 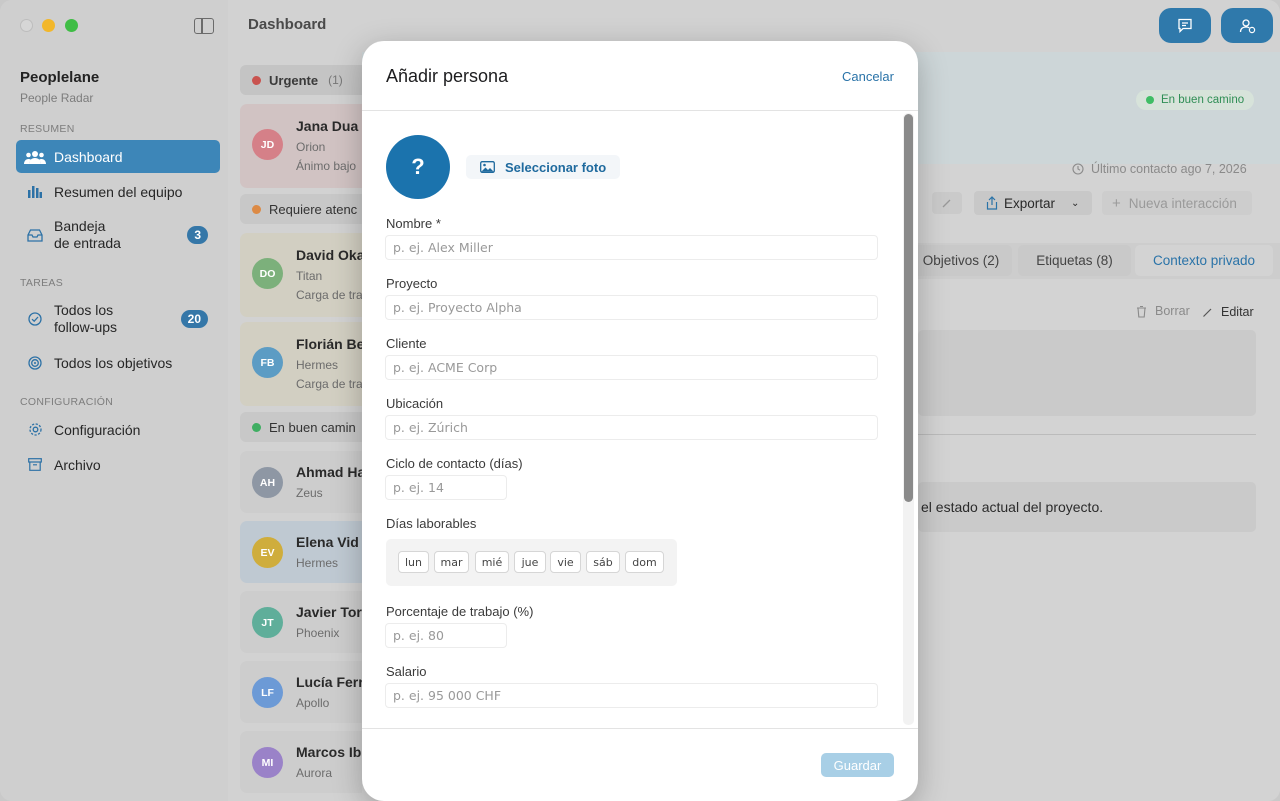 I want to click on group-header-ontrack: En buen camin, so click(x=305, y=427).